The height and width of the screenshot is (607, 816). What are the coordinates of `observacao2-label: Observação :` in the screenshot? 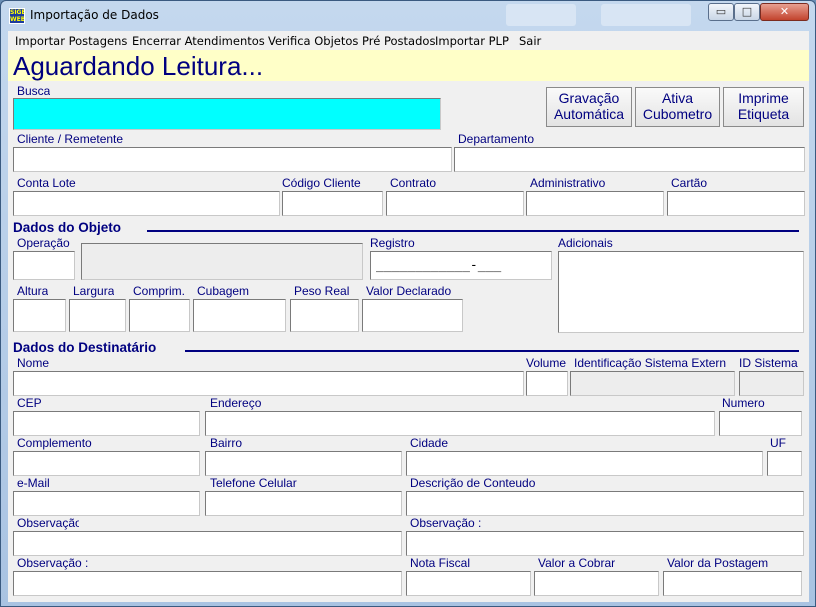 It's located at (446, 523).